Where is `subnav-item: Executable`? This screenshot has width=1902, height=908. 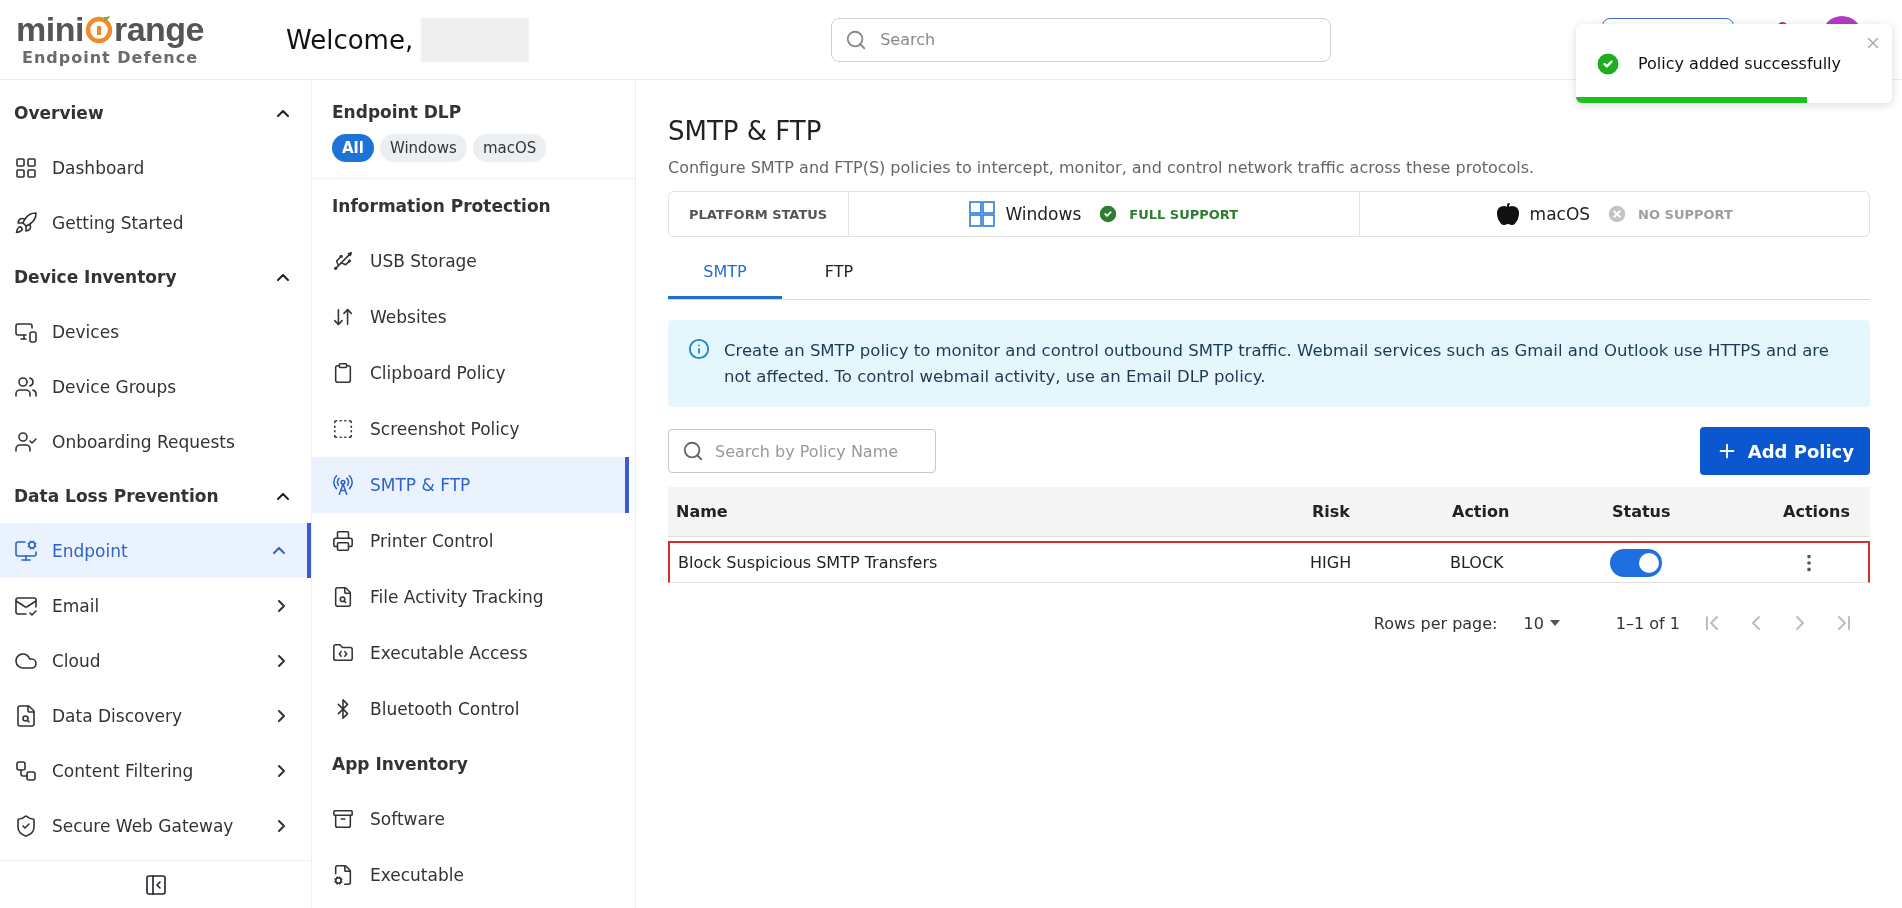
subnav-item: Executable is located at coordinates (470, 875).